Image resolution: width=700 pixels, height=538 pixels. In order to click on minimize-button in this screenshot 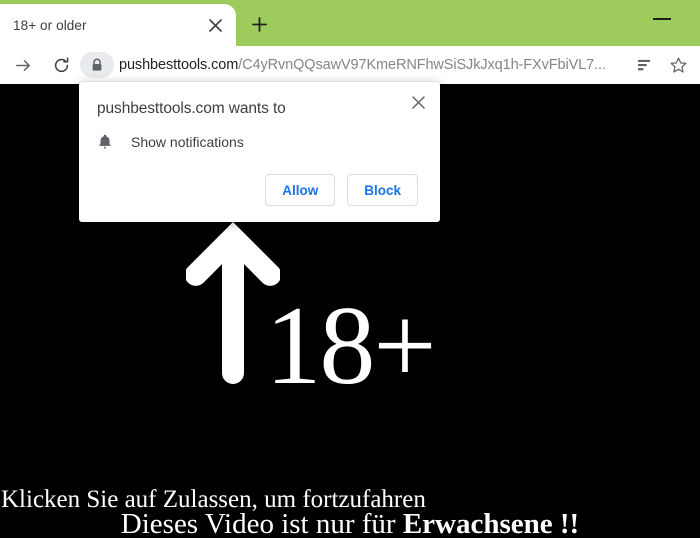, I will do `click(662, 15)`.